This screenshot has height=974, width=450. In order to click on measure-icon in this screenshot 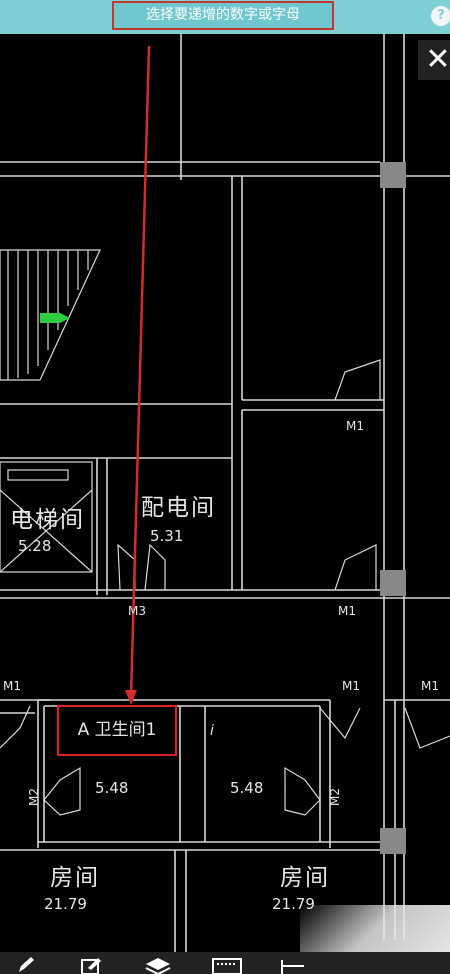, I will do `click(293, 965)`.